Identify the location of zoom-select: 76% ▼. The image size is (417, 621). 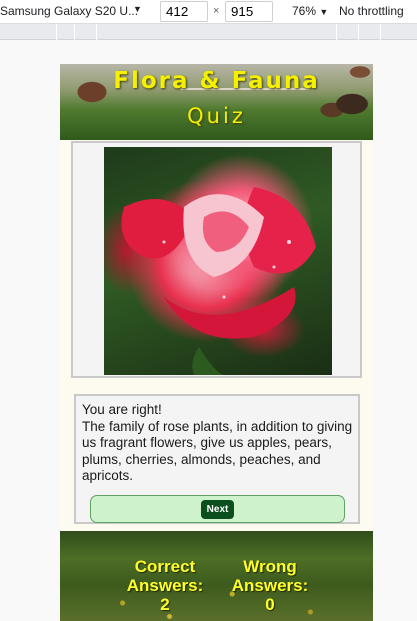
(310, 11).